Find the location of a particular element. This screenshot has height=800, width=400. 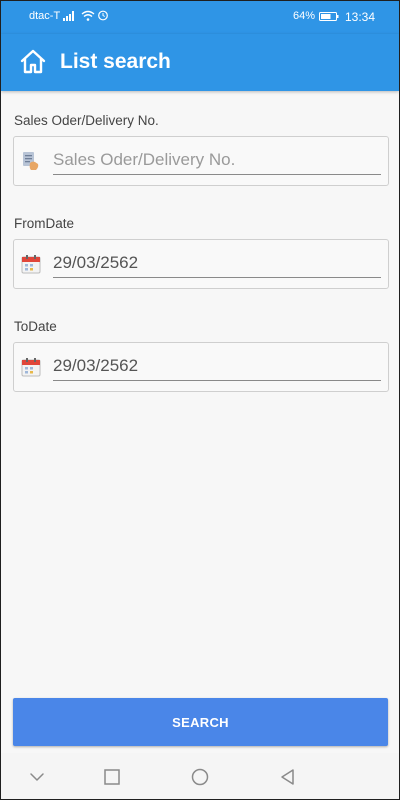

hide-keyboard-icon is located at coordinates (37, 777).